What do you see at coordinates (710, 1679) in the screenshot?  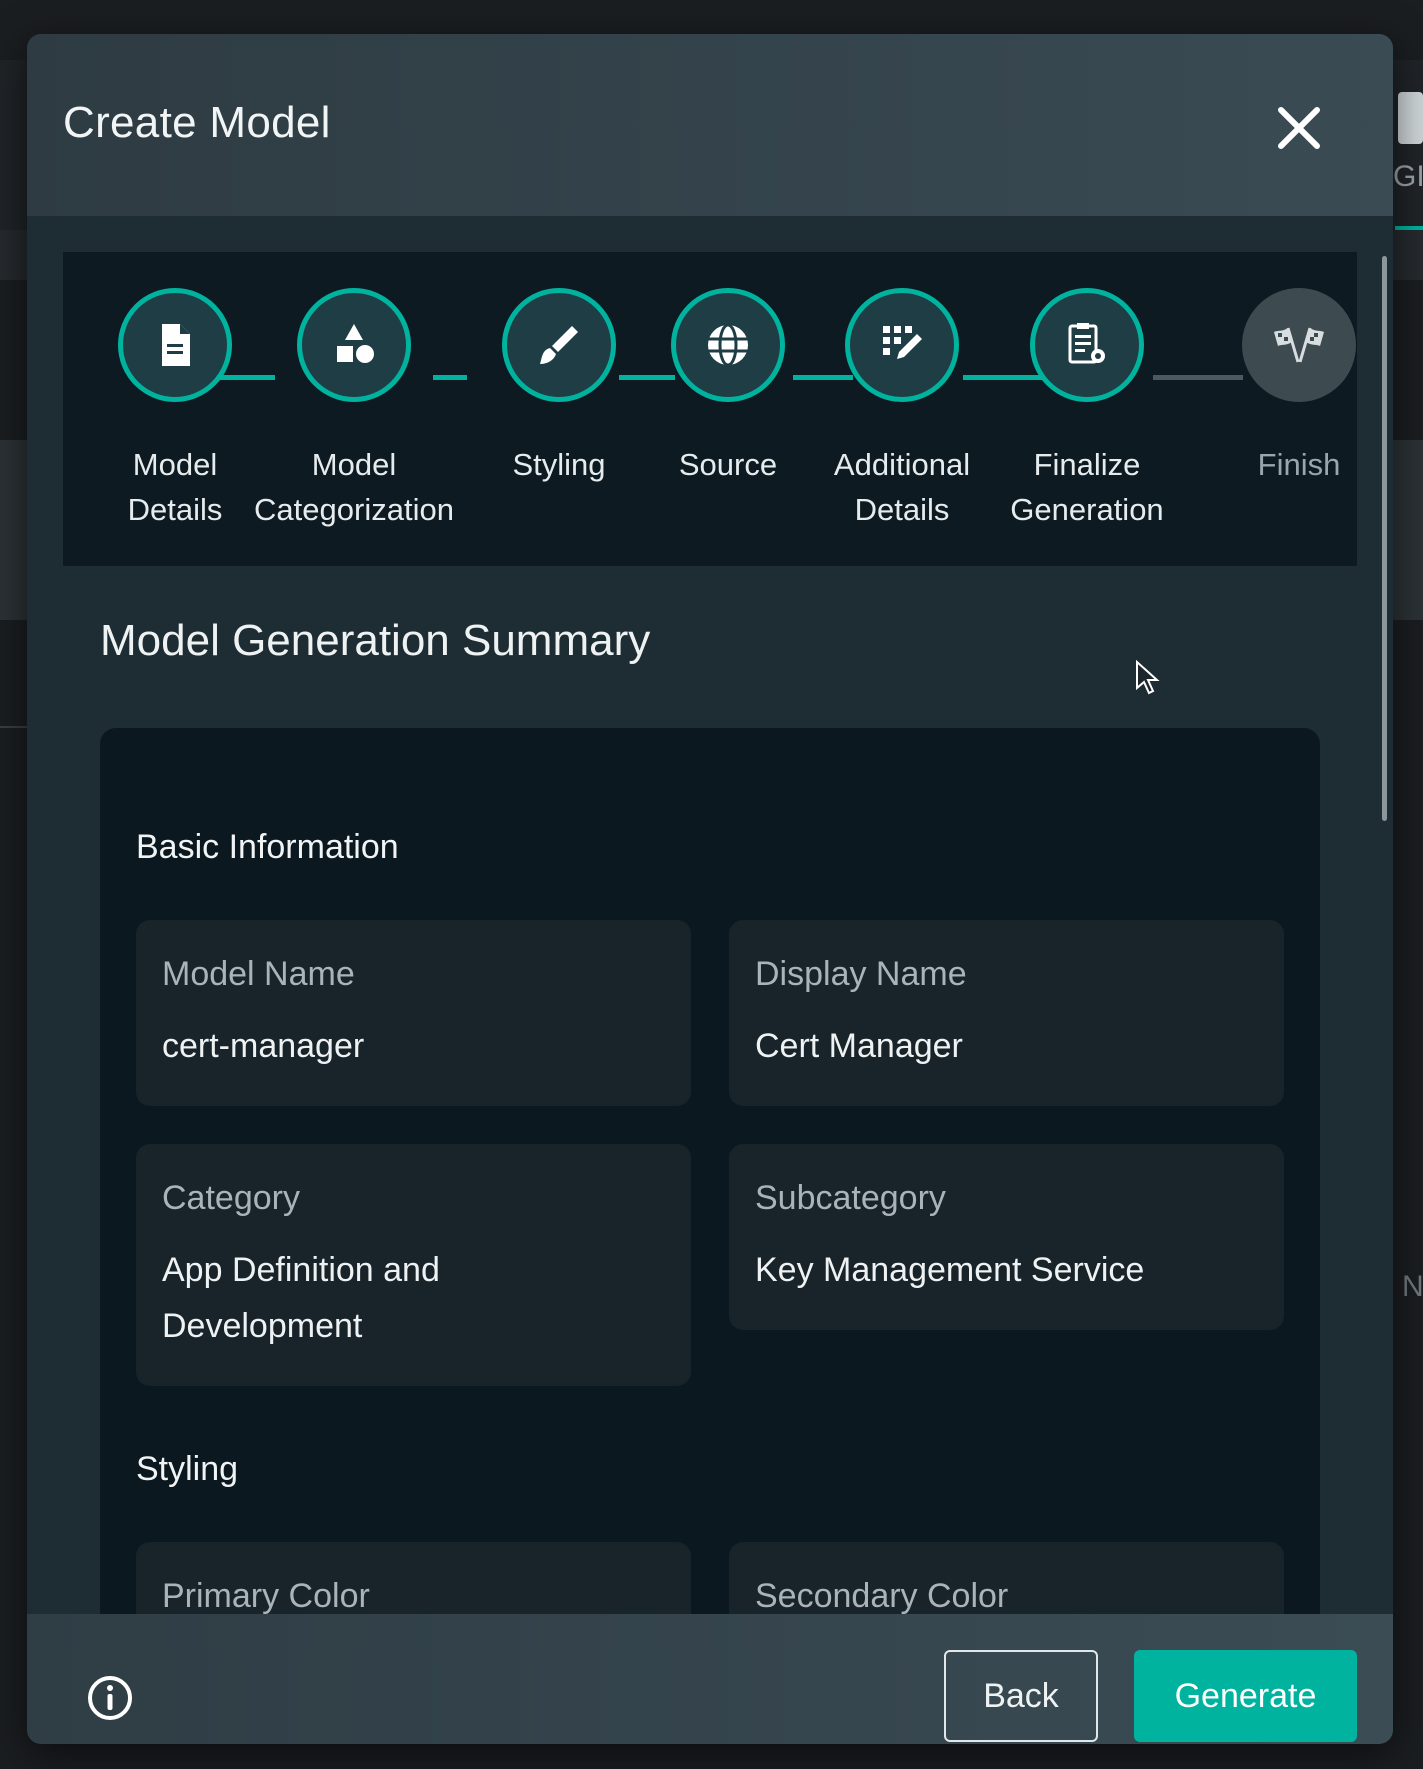 I see `modal-footer: Back Generate` at bounding box center [710, 1679].